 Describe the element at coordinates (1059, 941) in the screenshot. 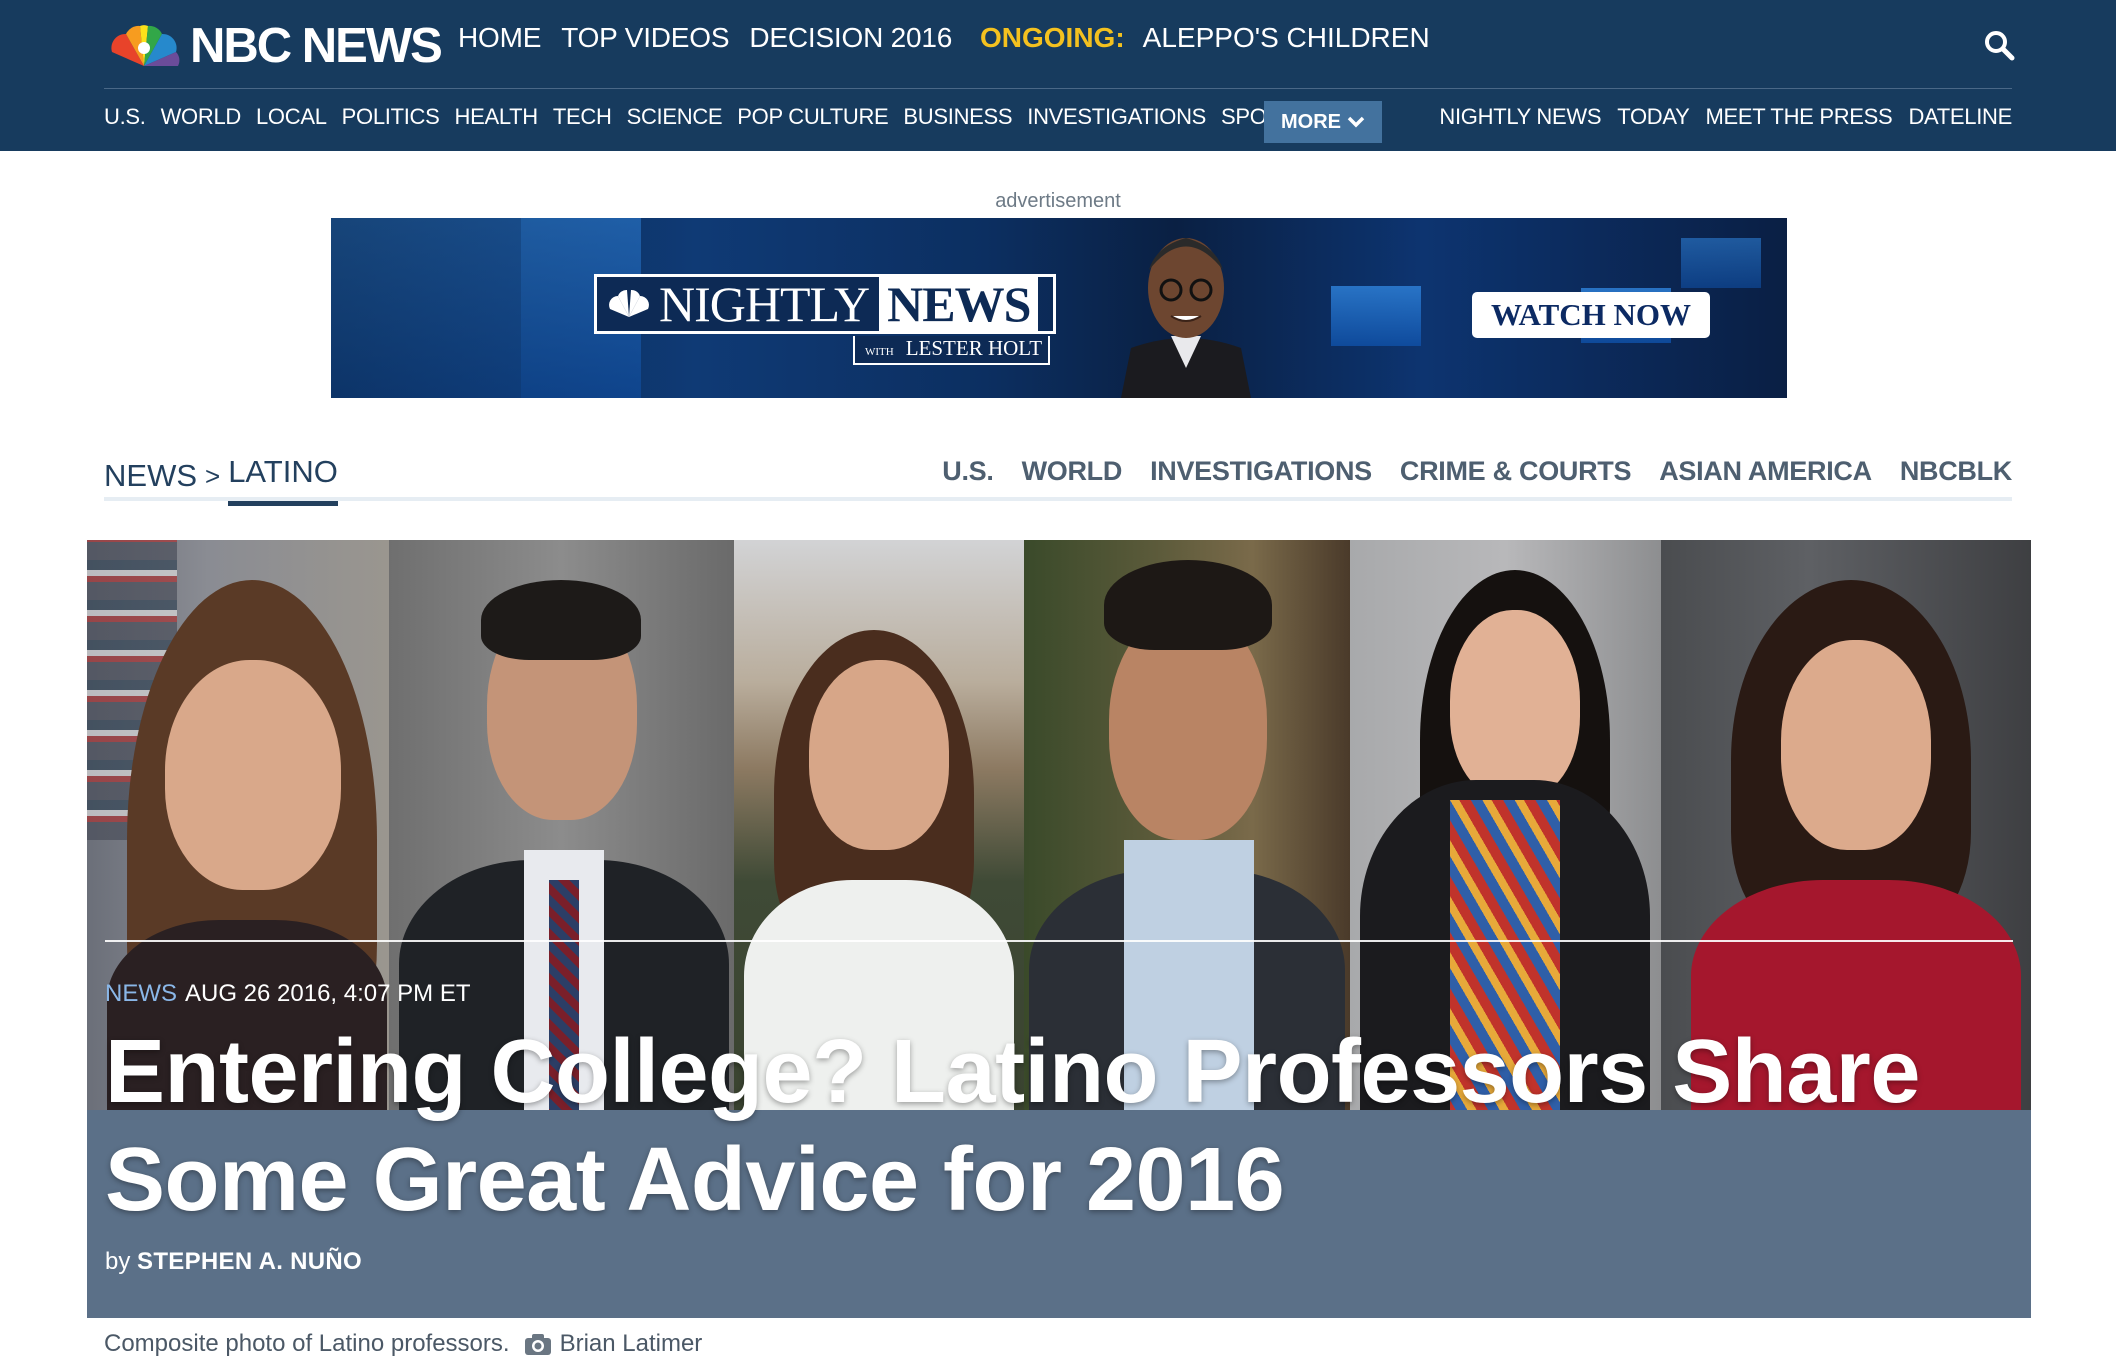

I see `hero-divider` at that location.